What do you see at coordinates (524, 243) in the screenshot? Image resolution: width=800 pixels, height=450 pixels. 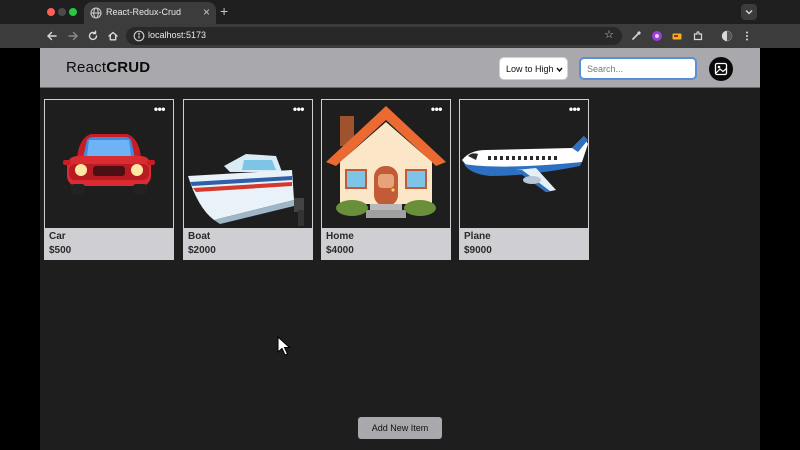 I see `card-info: Plane $9000` at bounding box center [524, 243].